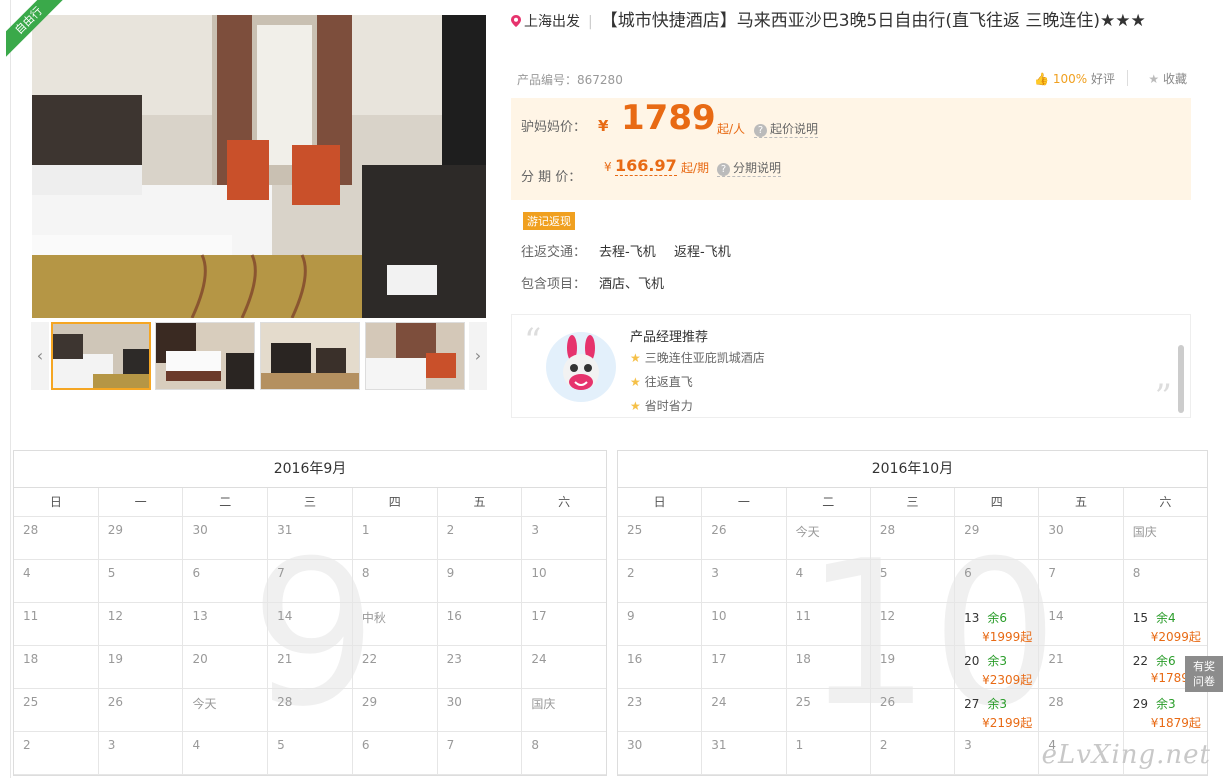  Describe the element at coordinates (40, 356) in the screenshot. I see `thumb-prev-arrow: ‹` at that location.